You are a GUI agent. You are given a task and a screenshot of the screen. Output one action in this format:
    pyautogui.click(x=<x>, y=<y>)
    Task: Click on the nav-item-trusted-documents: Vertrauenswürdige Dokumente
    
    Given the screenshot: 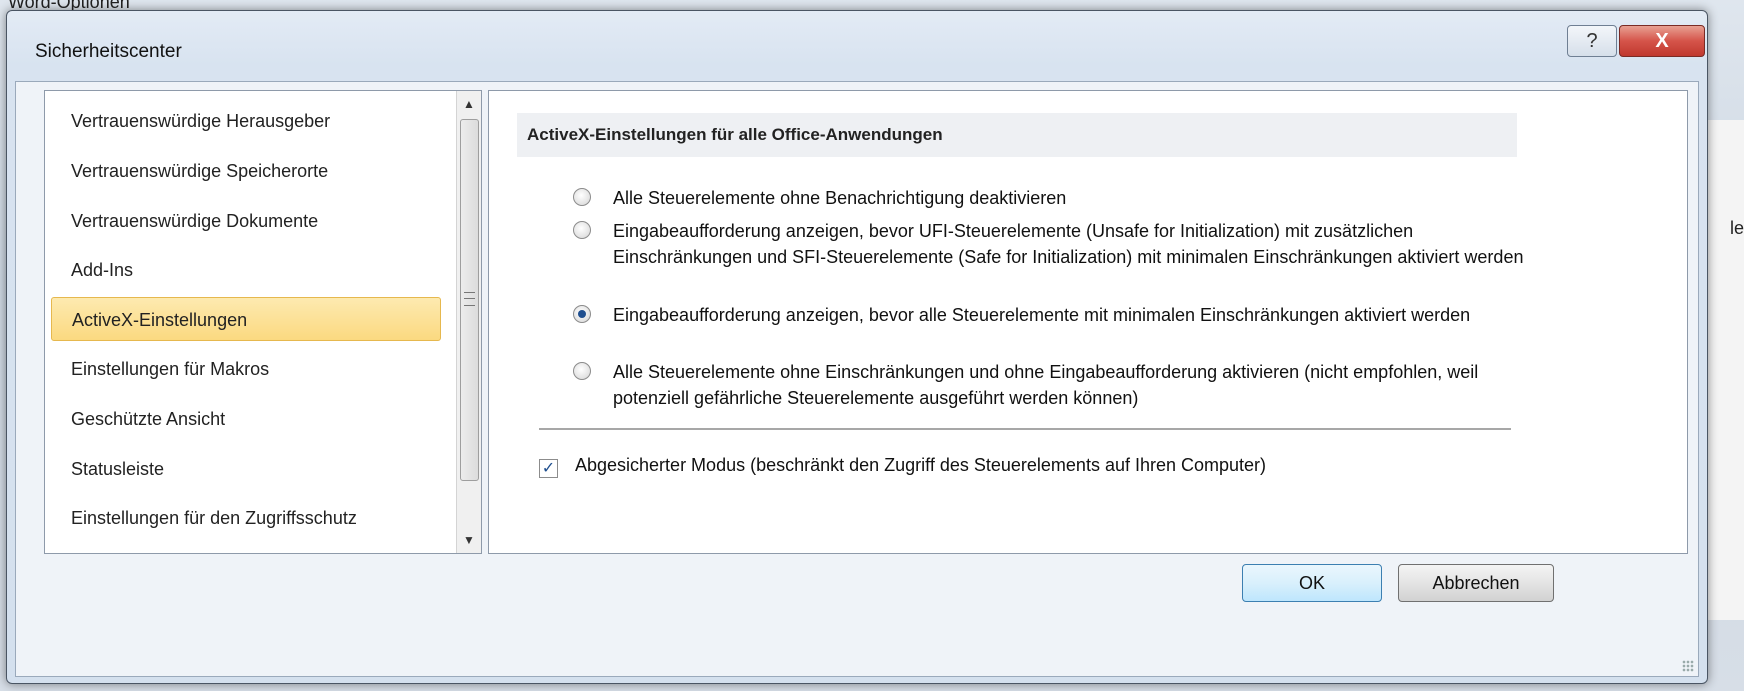 What is the action you would take?
    pyautogui.click(x=246, y=221)
    